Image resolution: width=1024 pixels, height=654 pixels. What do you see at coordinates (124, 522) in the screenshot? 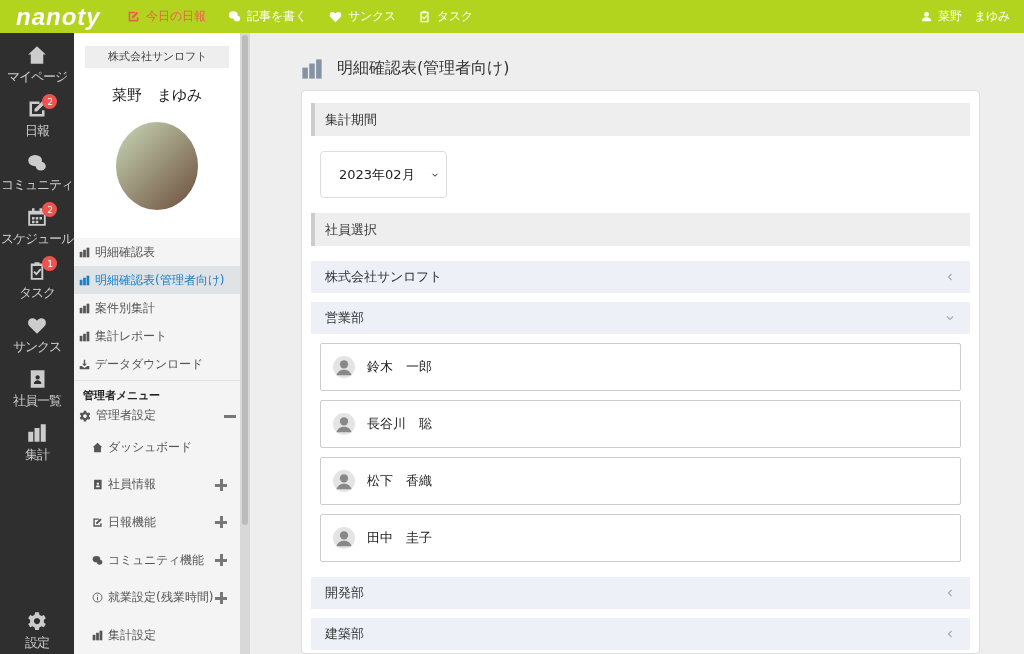
I see `sidebar-item: 日報機能` at bounding box center [124, 522].